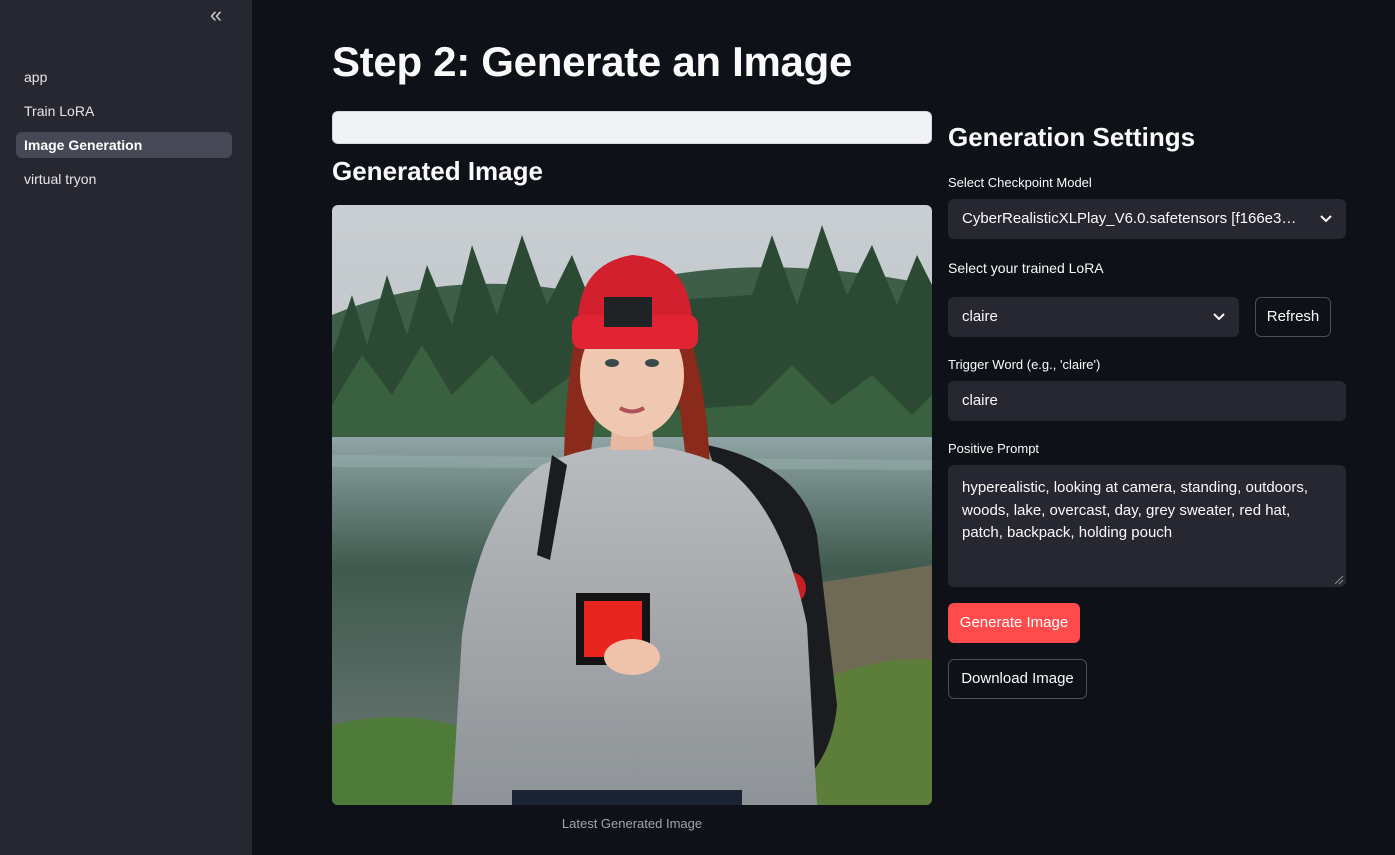 Image resolution: width=1395 pixels, height=855 pixels. I want to click on lora-label: Select your trained LoRA, so click(1026, 268).